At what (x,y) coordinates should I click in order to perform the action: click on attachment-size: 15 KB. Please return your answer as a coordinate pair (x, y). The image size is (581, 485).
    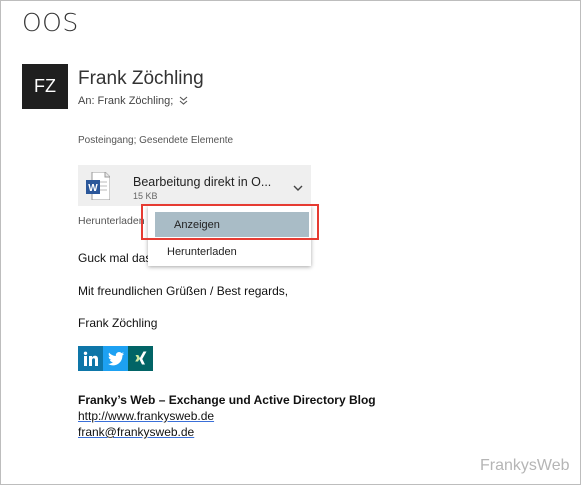
    Looking at the image, I should click on (145, 196).